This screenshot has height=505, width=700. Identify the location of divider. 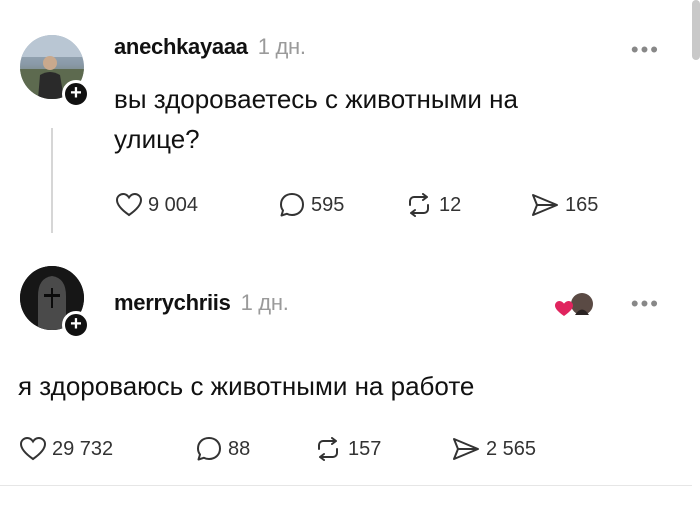
(346, 485).